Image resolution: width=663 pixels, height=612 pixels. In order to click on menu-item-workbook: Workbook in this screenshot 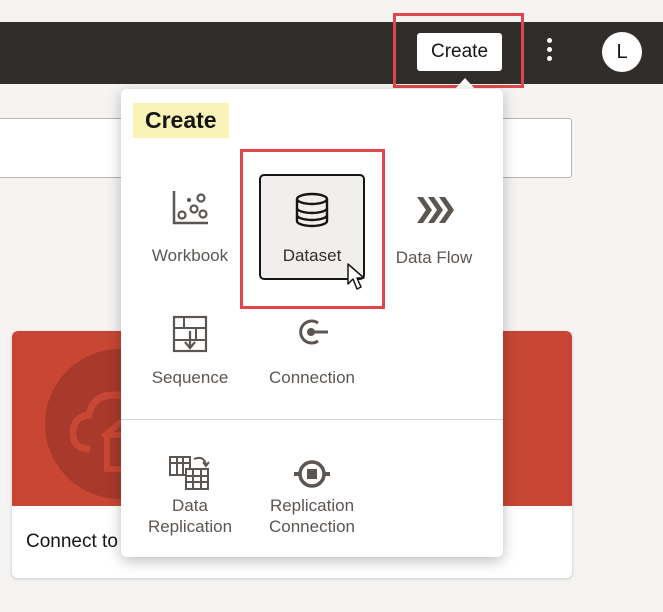, I will do `click(190, 227)`.